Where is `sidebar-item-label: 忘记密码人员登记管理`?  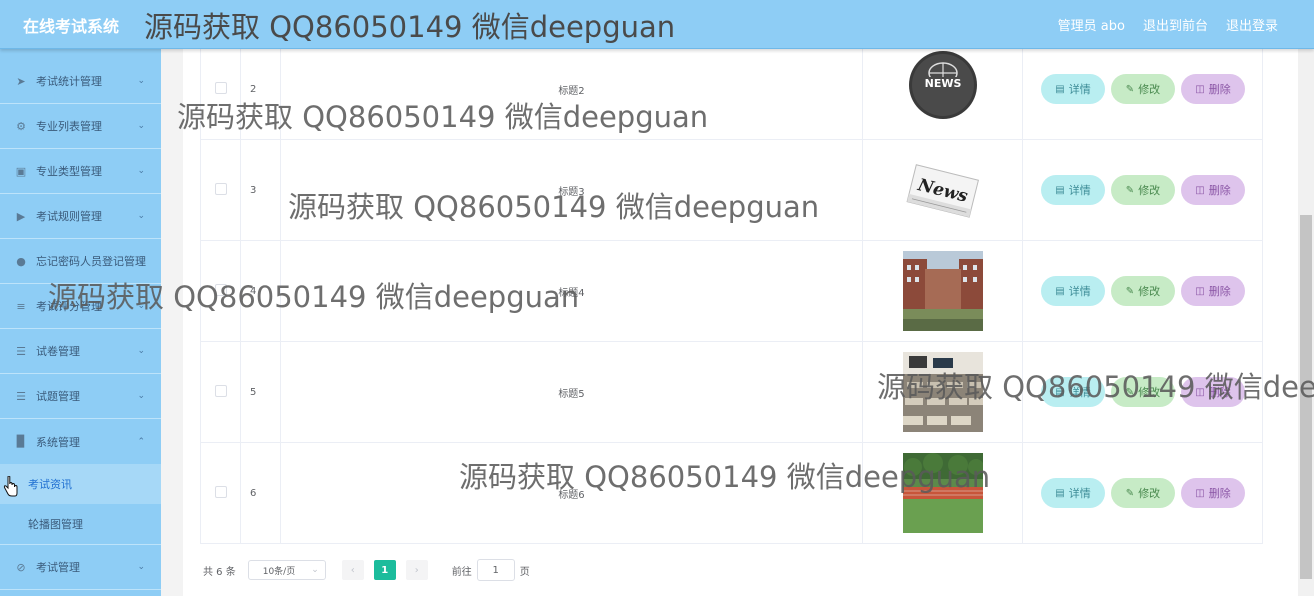
sidebar-item-label: 忘记密码人员登记管理 is located at coordinates (91, 261).